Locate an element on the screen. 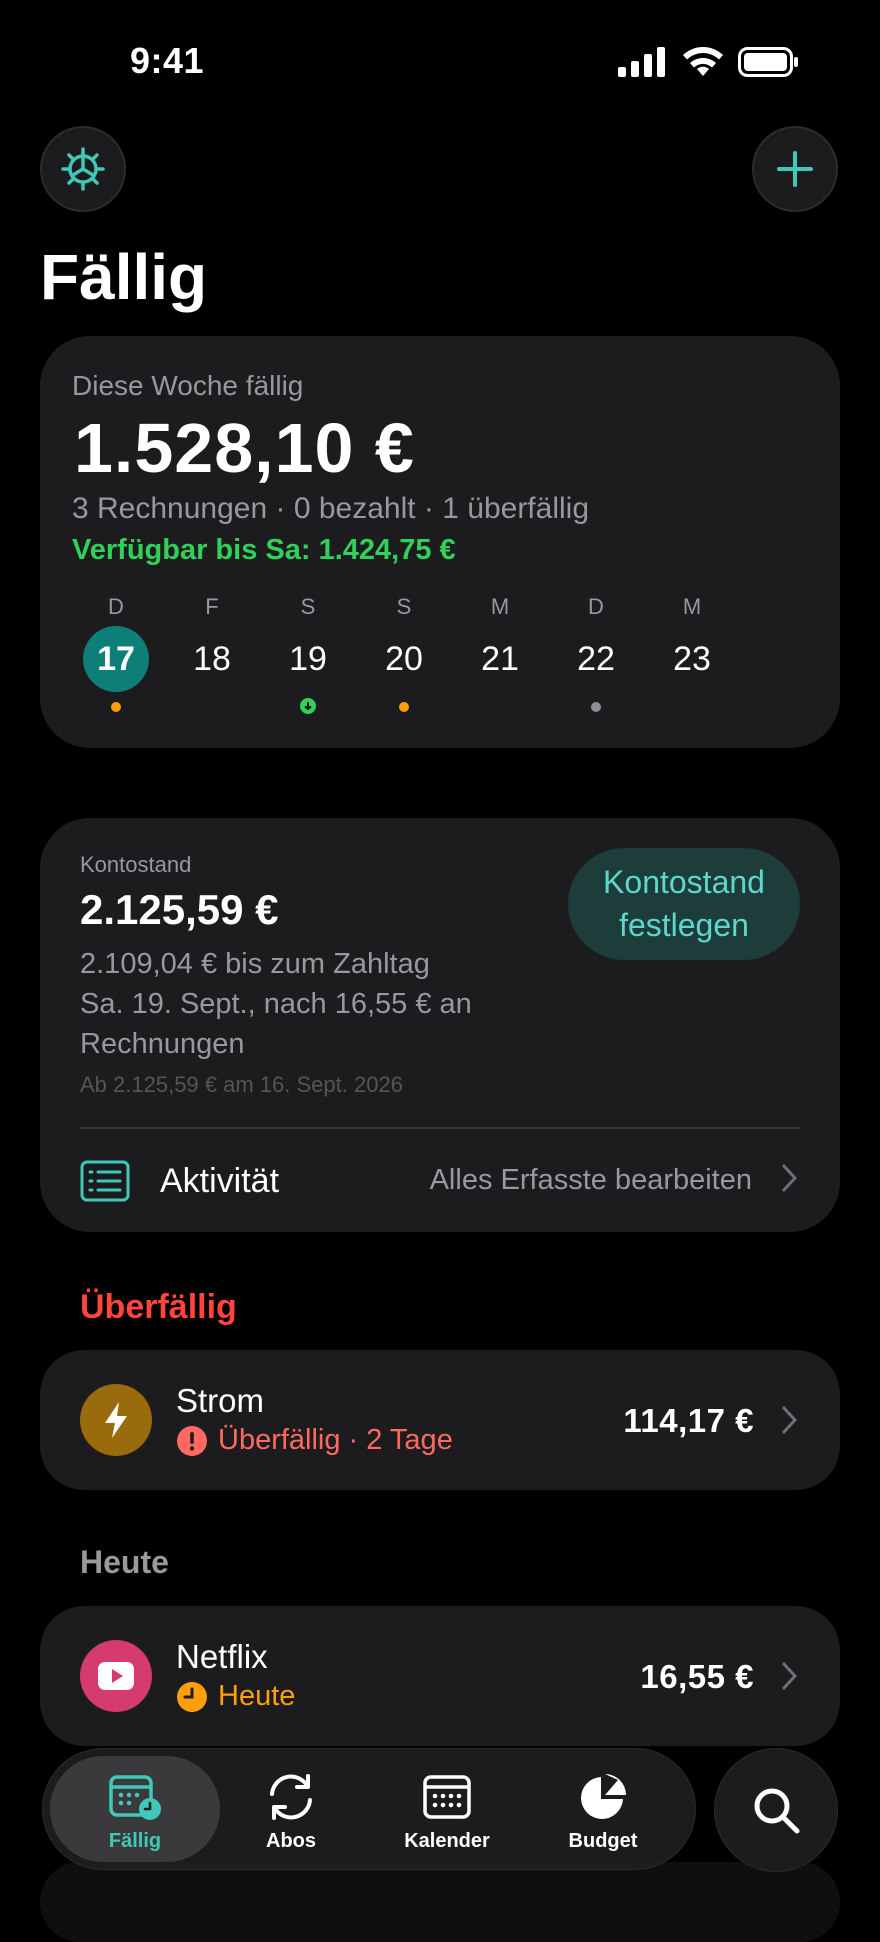  balance-divider is located at coordinates (440, 1128).